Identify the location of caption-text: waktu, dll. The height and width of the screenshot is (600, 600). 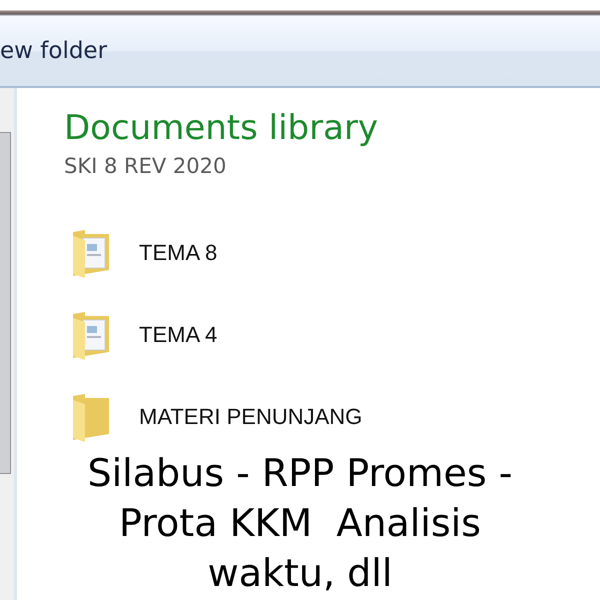
(300, 573).